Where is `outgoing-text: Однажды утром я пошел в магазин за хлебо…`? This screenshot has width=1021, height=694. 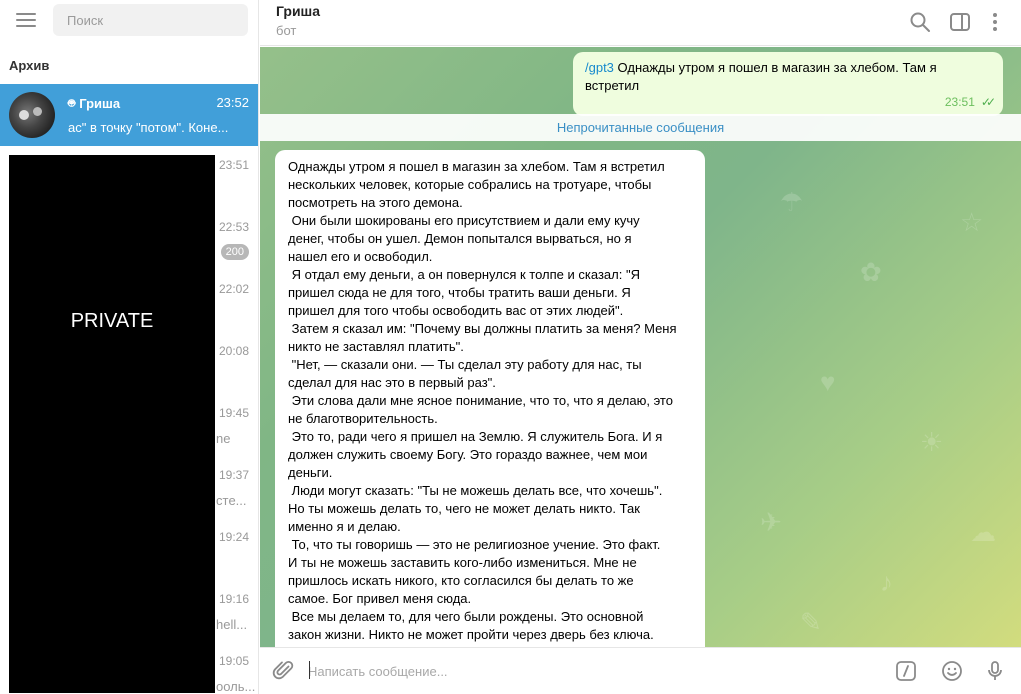
outgoing-text: Однажды утром я пошел в магазин за хлебо… is located at coordinates (761, 76).